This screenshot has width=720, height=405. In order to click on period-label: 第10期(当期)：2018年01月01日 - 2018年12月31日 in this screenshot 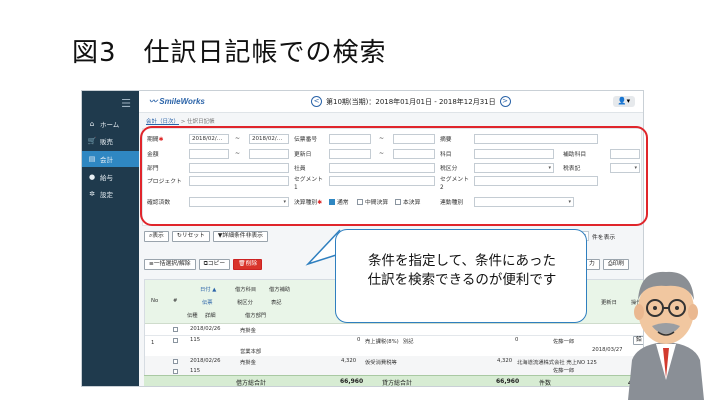, I will do `click(411, 101)`.